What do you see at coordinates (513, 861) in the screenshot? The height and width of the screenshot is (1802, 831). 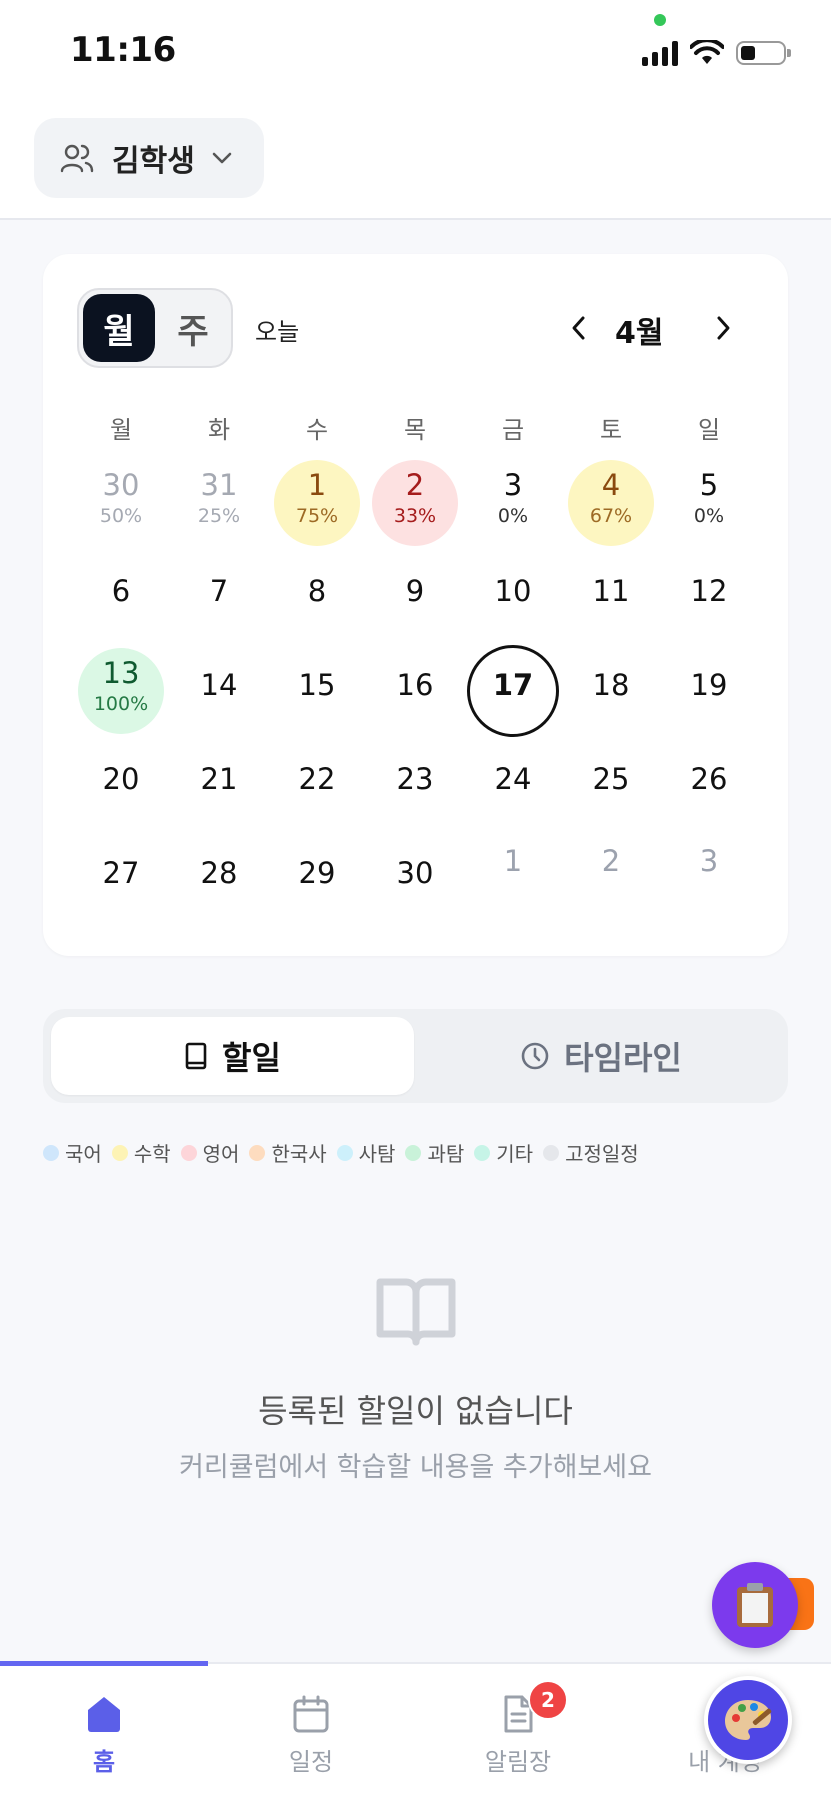 I see `day-number: 1` at bounding box center [513, 861].